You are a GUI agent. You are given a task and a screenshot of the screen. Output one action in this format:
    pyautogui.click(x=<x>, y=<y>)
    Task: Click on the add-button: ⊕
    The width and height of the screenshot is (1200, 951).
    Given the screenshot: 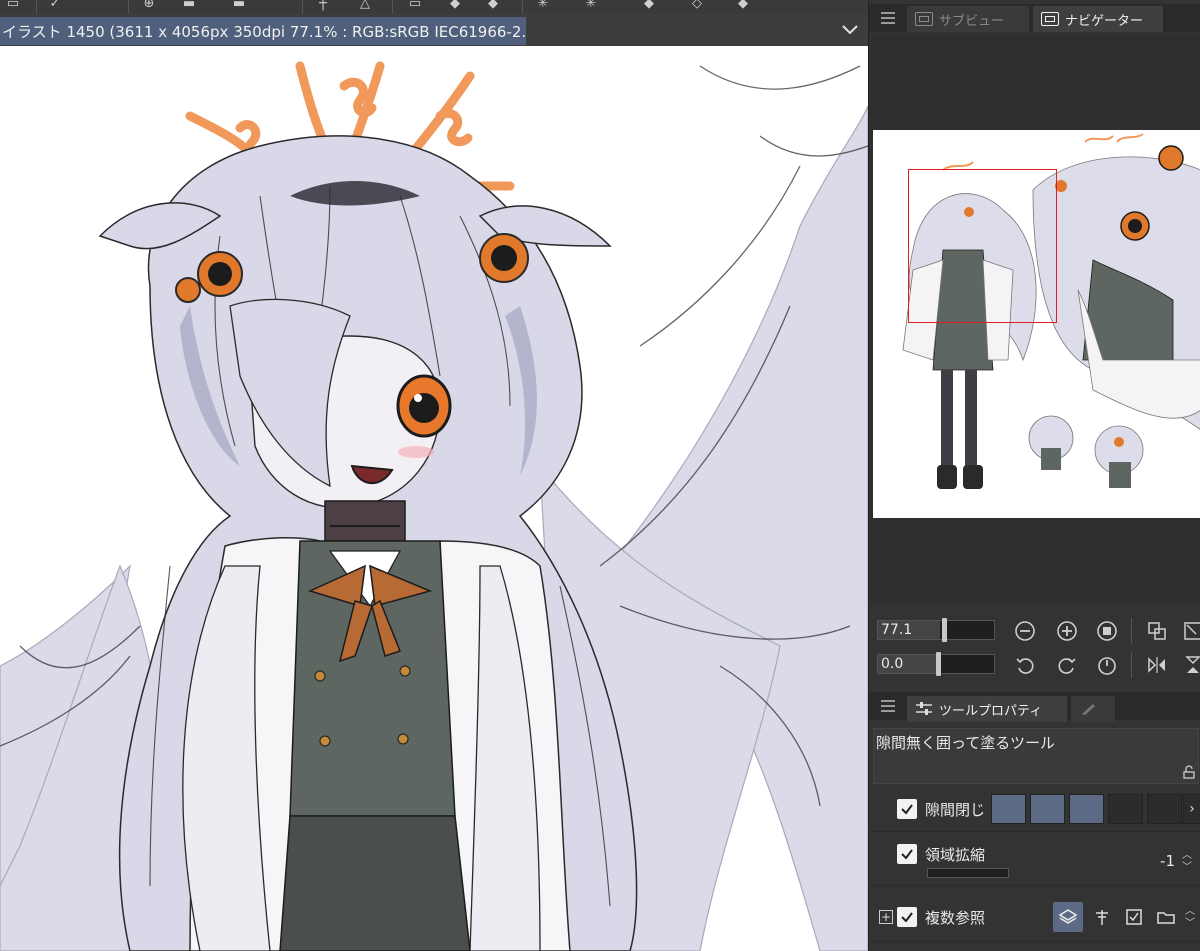 What is the action you would take?
    pyautogui.click(x=149, y=6)
    